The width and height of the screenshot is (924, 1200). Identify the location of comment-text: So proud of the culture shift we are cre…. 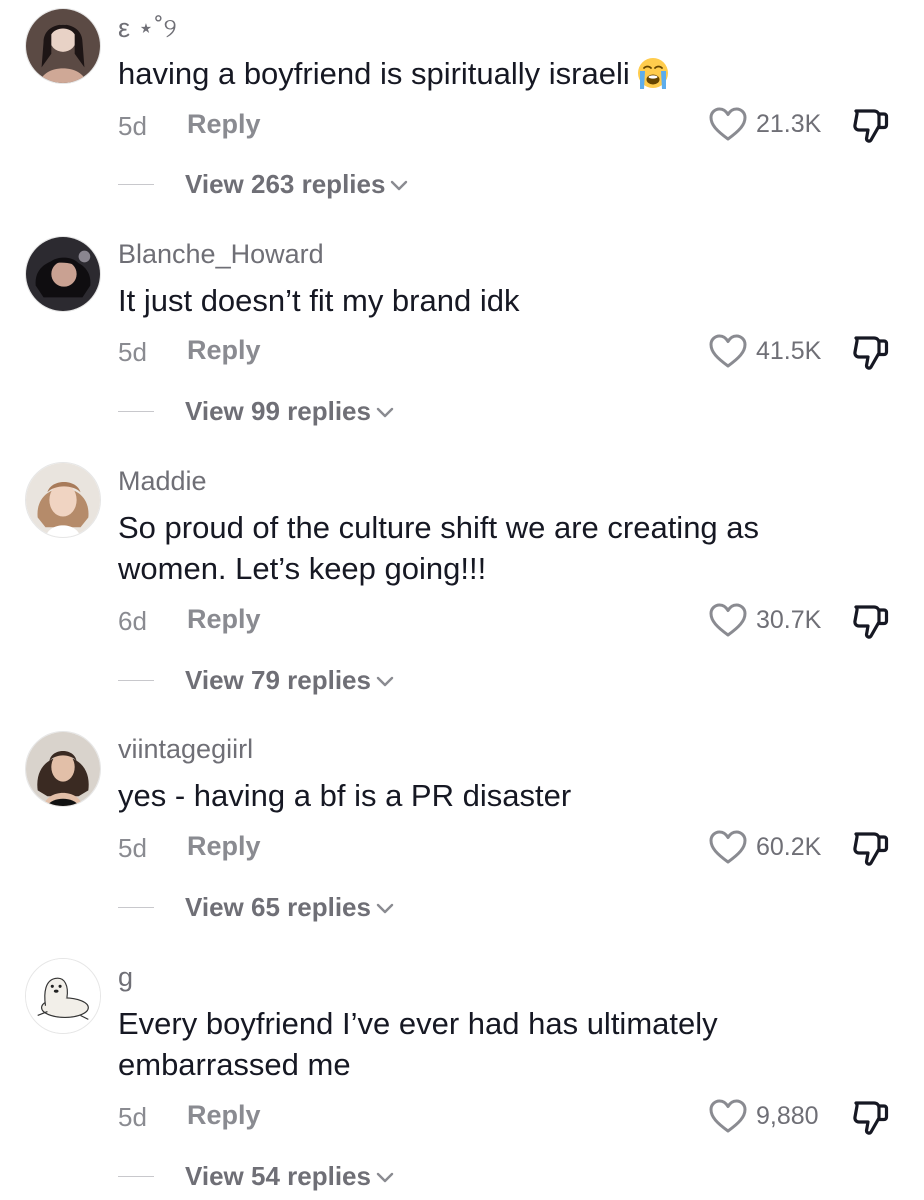
(439, 548).